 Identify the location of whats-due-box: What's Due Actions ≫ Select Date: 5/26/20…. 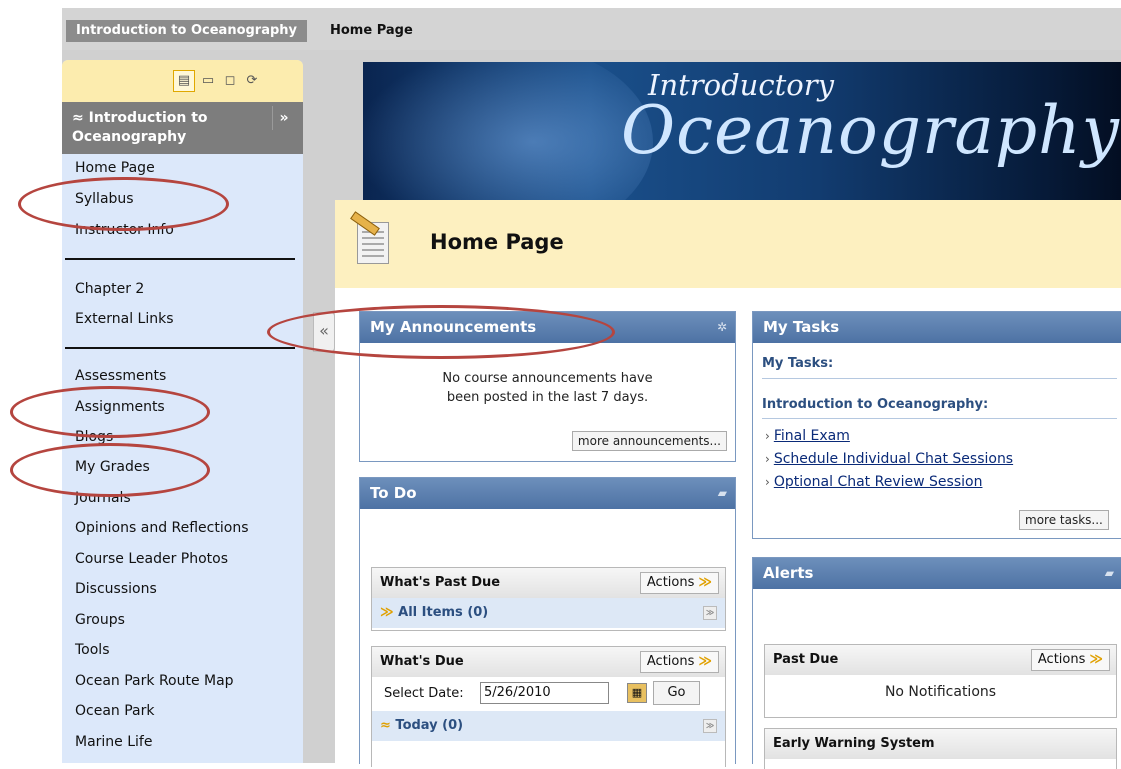
(548, 706).